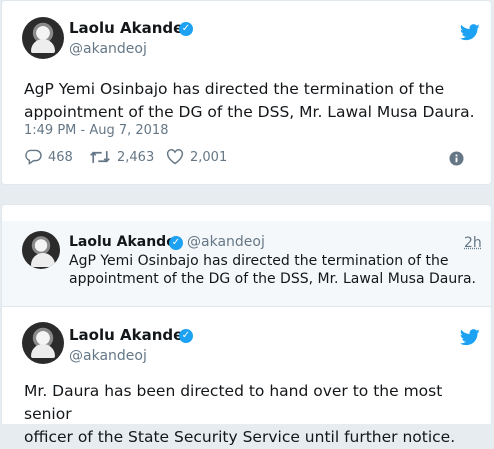 This screenshot has width=494, height=449. Describe the element at coordinates (136, 157) in the screenshot. I see `retweet-count: 2,463` at that location.